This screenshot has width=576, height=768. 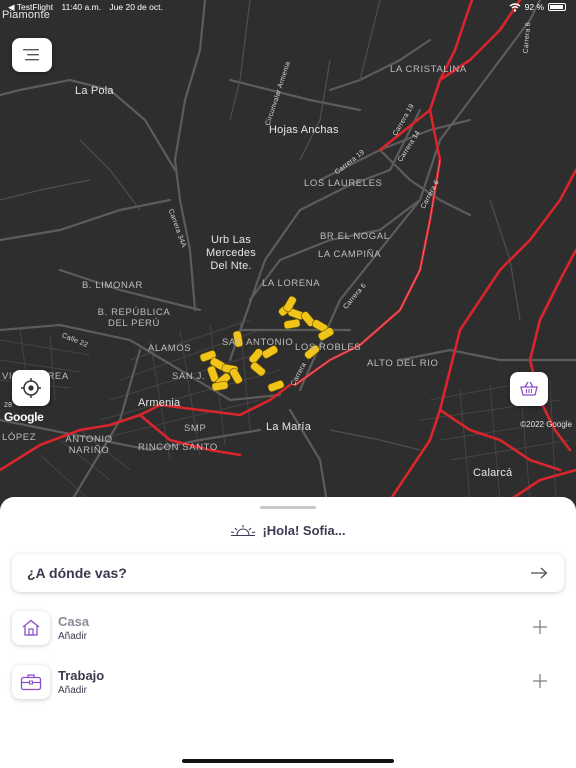 I want to click on battery-icon, so click(x=557, y=7).